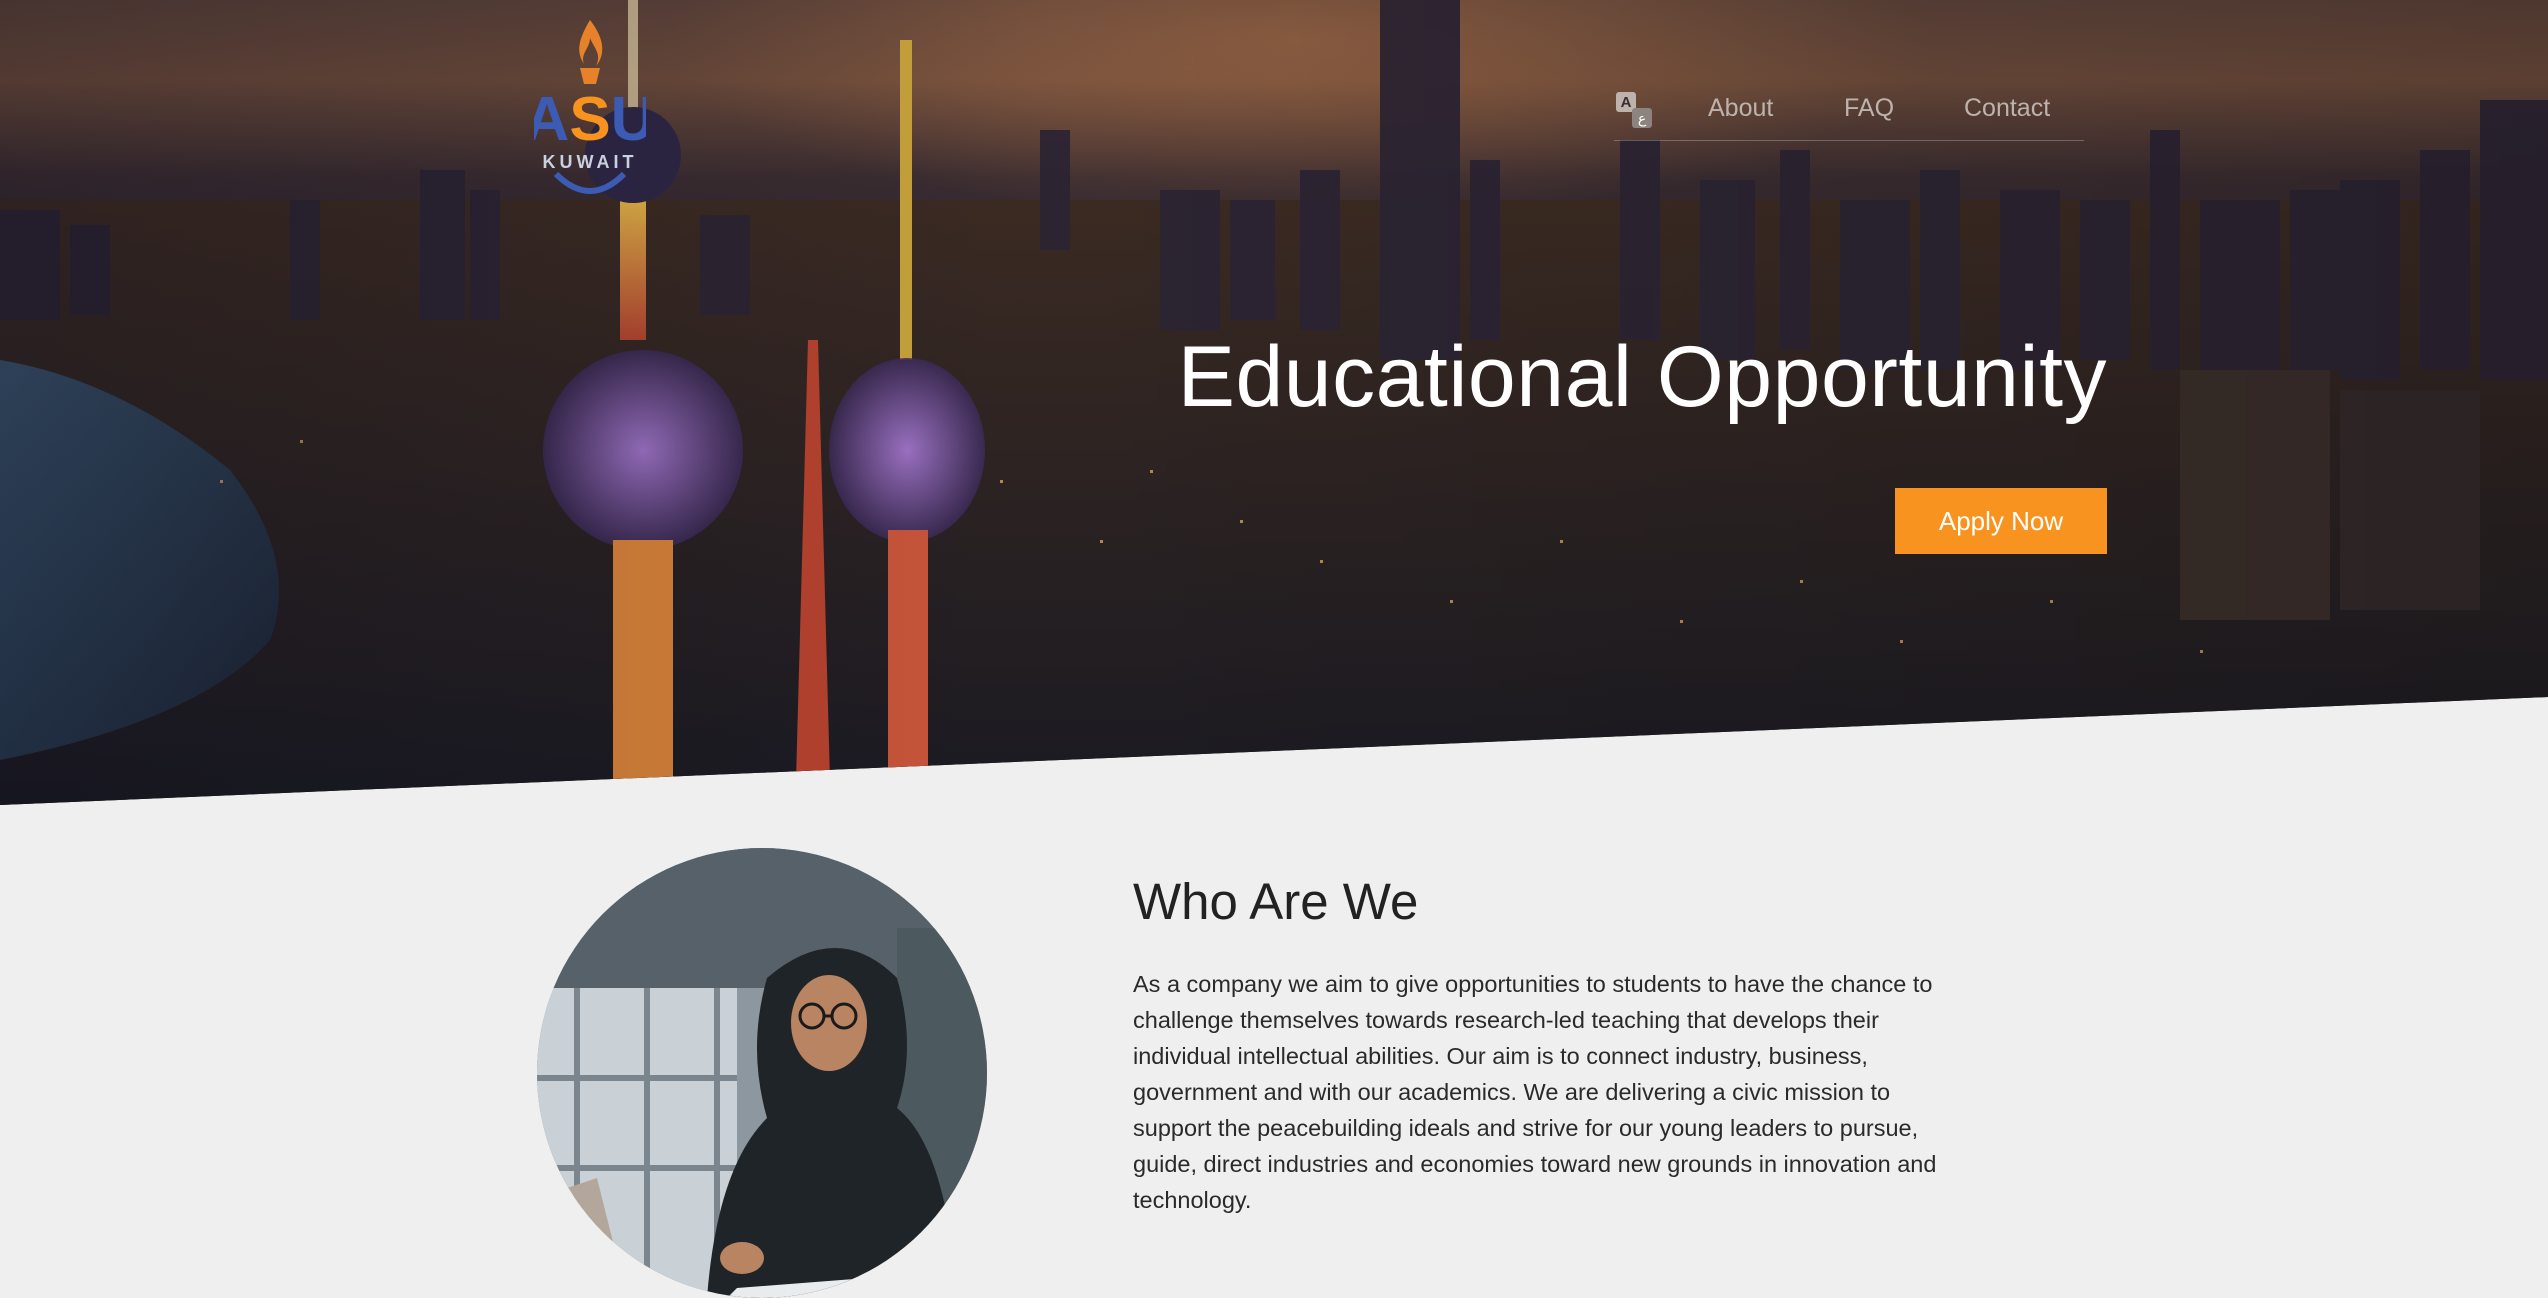  Describe the element at coordinates (762, 1073) in the screenshot. I see `student-portrait-image` at that location.